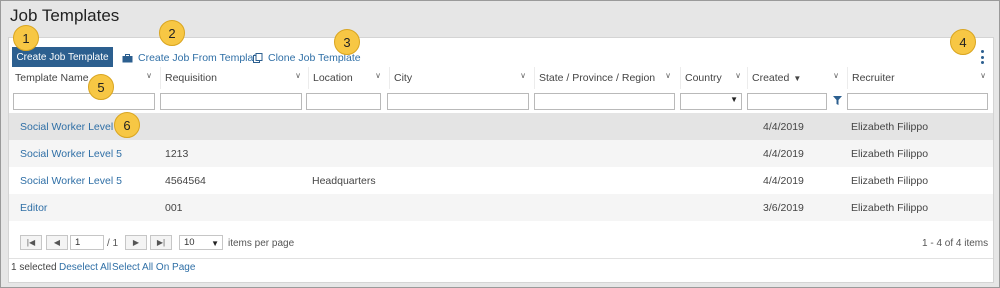  What do you see at coordinates (344, 180) in the screenshot?
I see `location-cell: Headquarters` at bounding box center [344, 180].